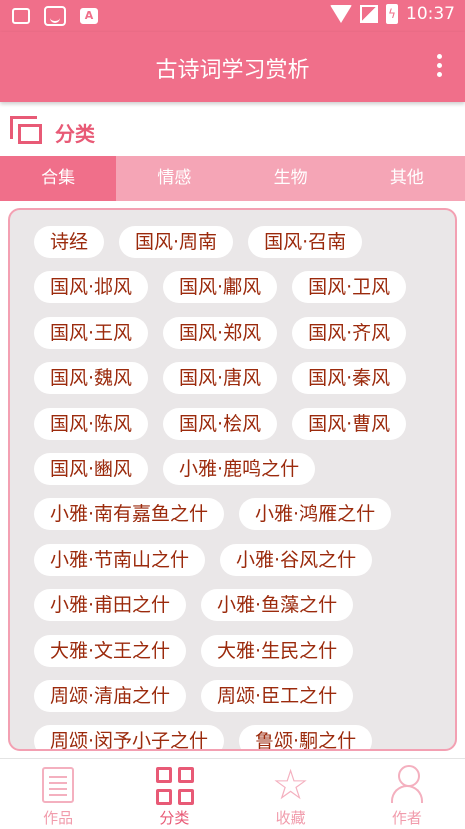  I want to click on category-chip: 小雅·南有嘉鱼之什, so click(129, 514).